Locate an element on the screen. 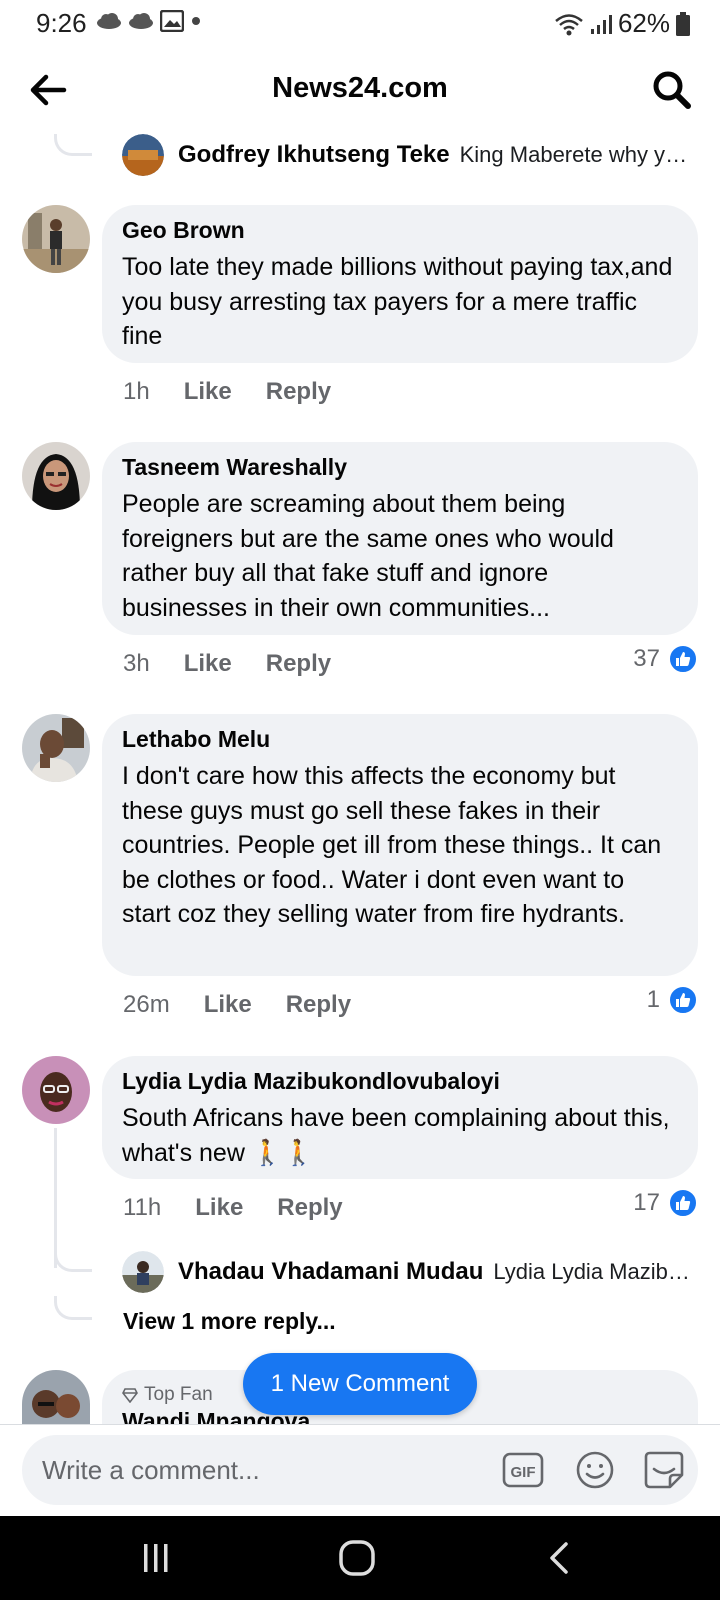  notification-icons is located at coordinates (149, 21).